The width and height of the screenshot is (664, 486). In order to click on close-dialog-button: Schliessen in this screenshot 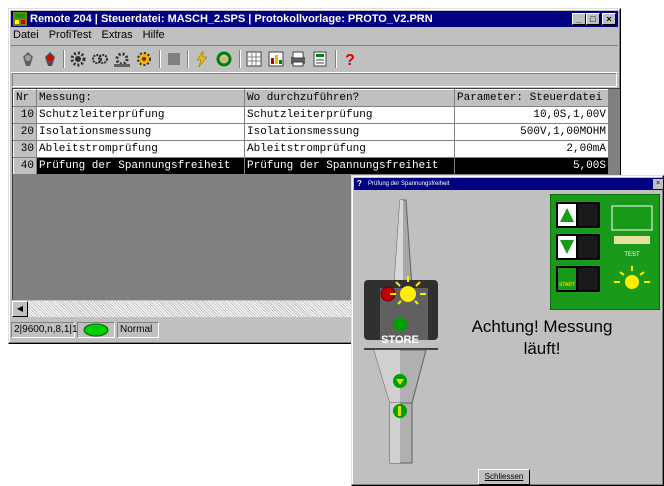, I will do `click(504, 477)`.